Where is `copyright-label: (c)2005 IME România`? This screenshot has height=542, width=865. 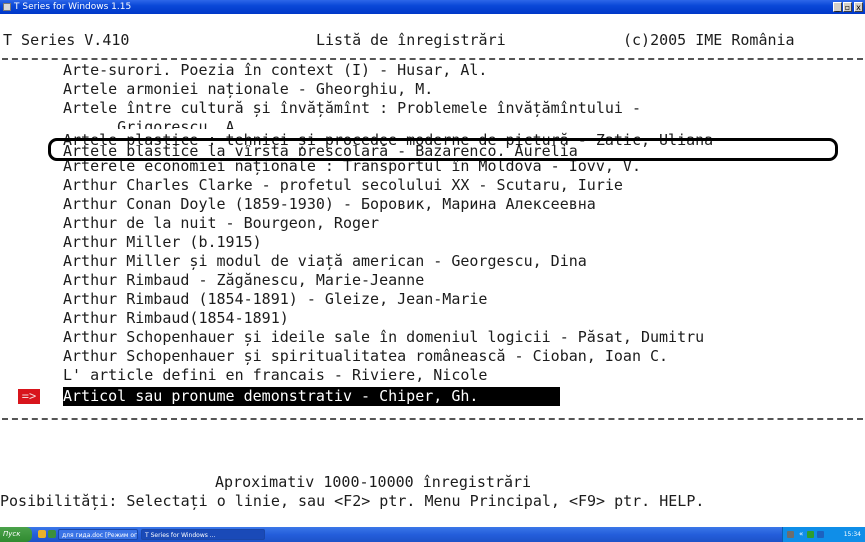 copyright-label: (c)2005 IME România is located at coordinates (709, 40).